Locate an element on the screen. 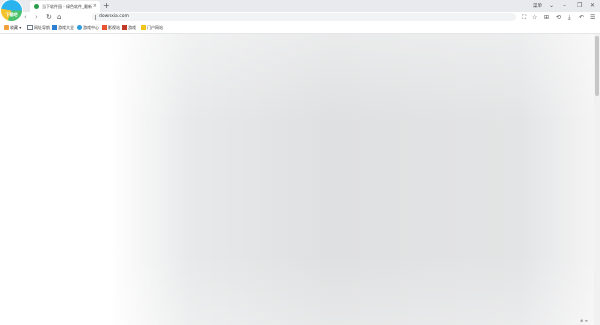 This screenshot has width=600, height=325. bookmark-item: 游戏 is located at coordinates (129, 28).